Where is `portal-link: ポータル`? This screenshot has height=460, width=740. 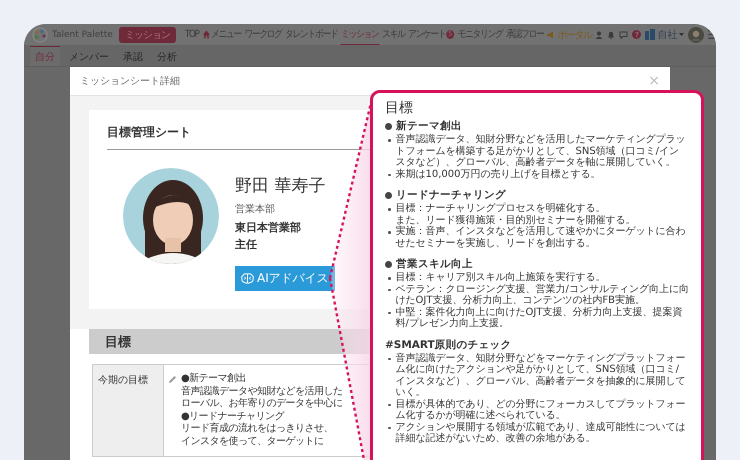 portal-link: ポータル is located at coordinates (569, 35).